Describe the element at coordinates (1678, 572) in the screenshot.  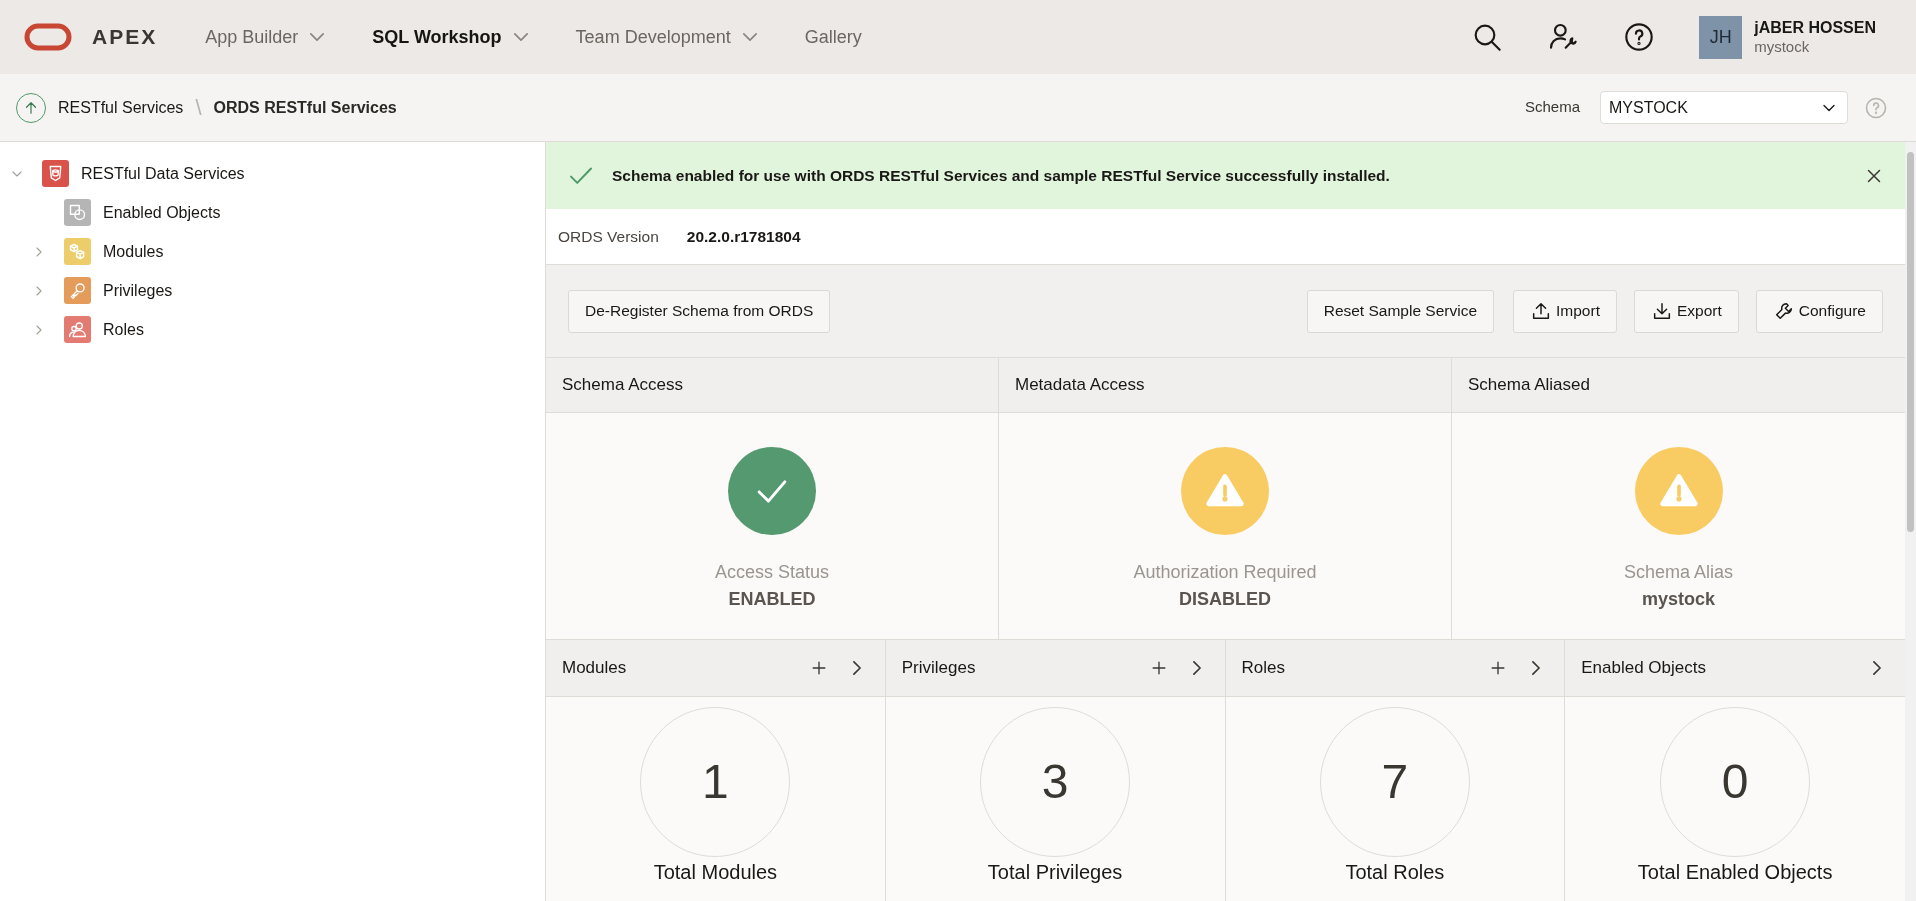
I see `status-caption: Schema Alias` at that location.